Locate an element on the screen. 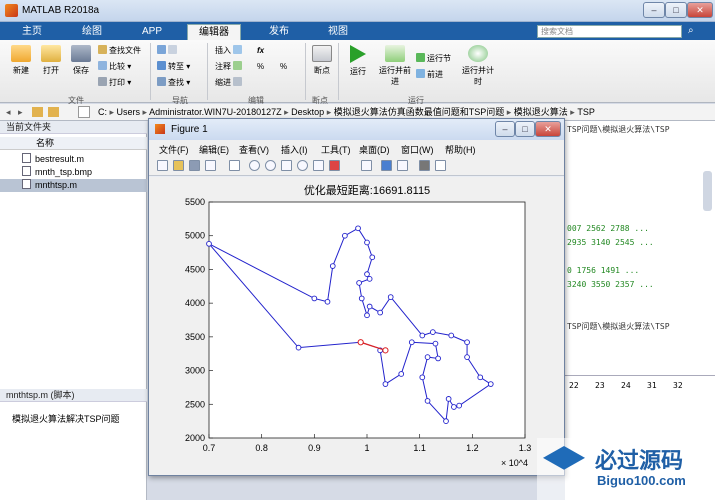 This screenshot has width=715, height=500. figure-maximize-button: □ is located at coordinates (525, 129).